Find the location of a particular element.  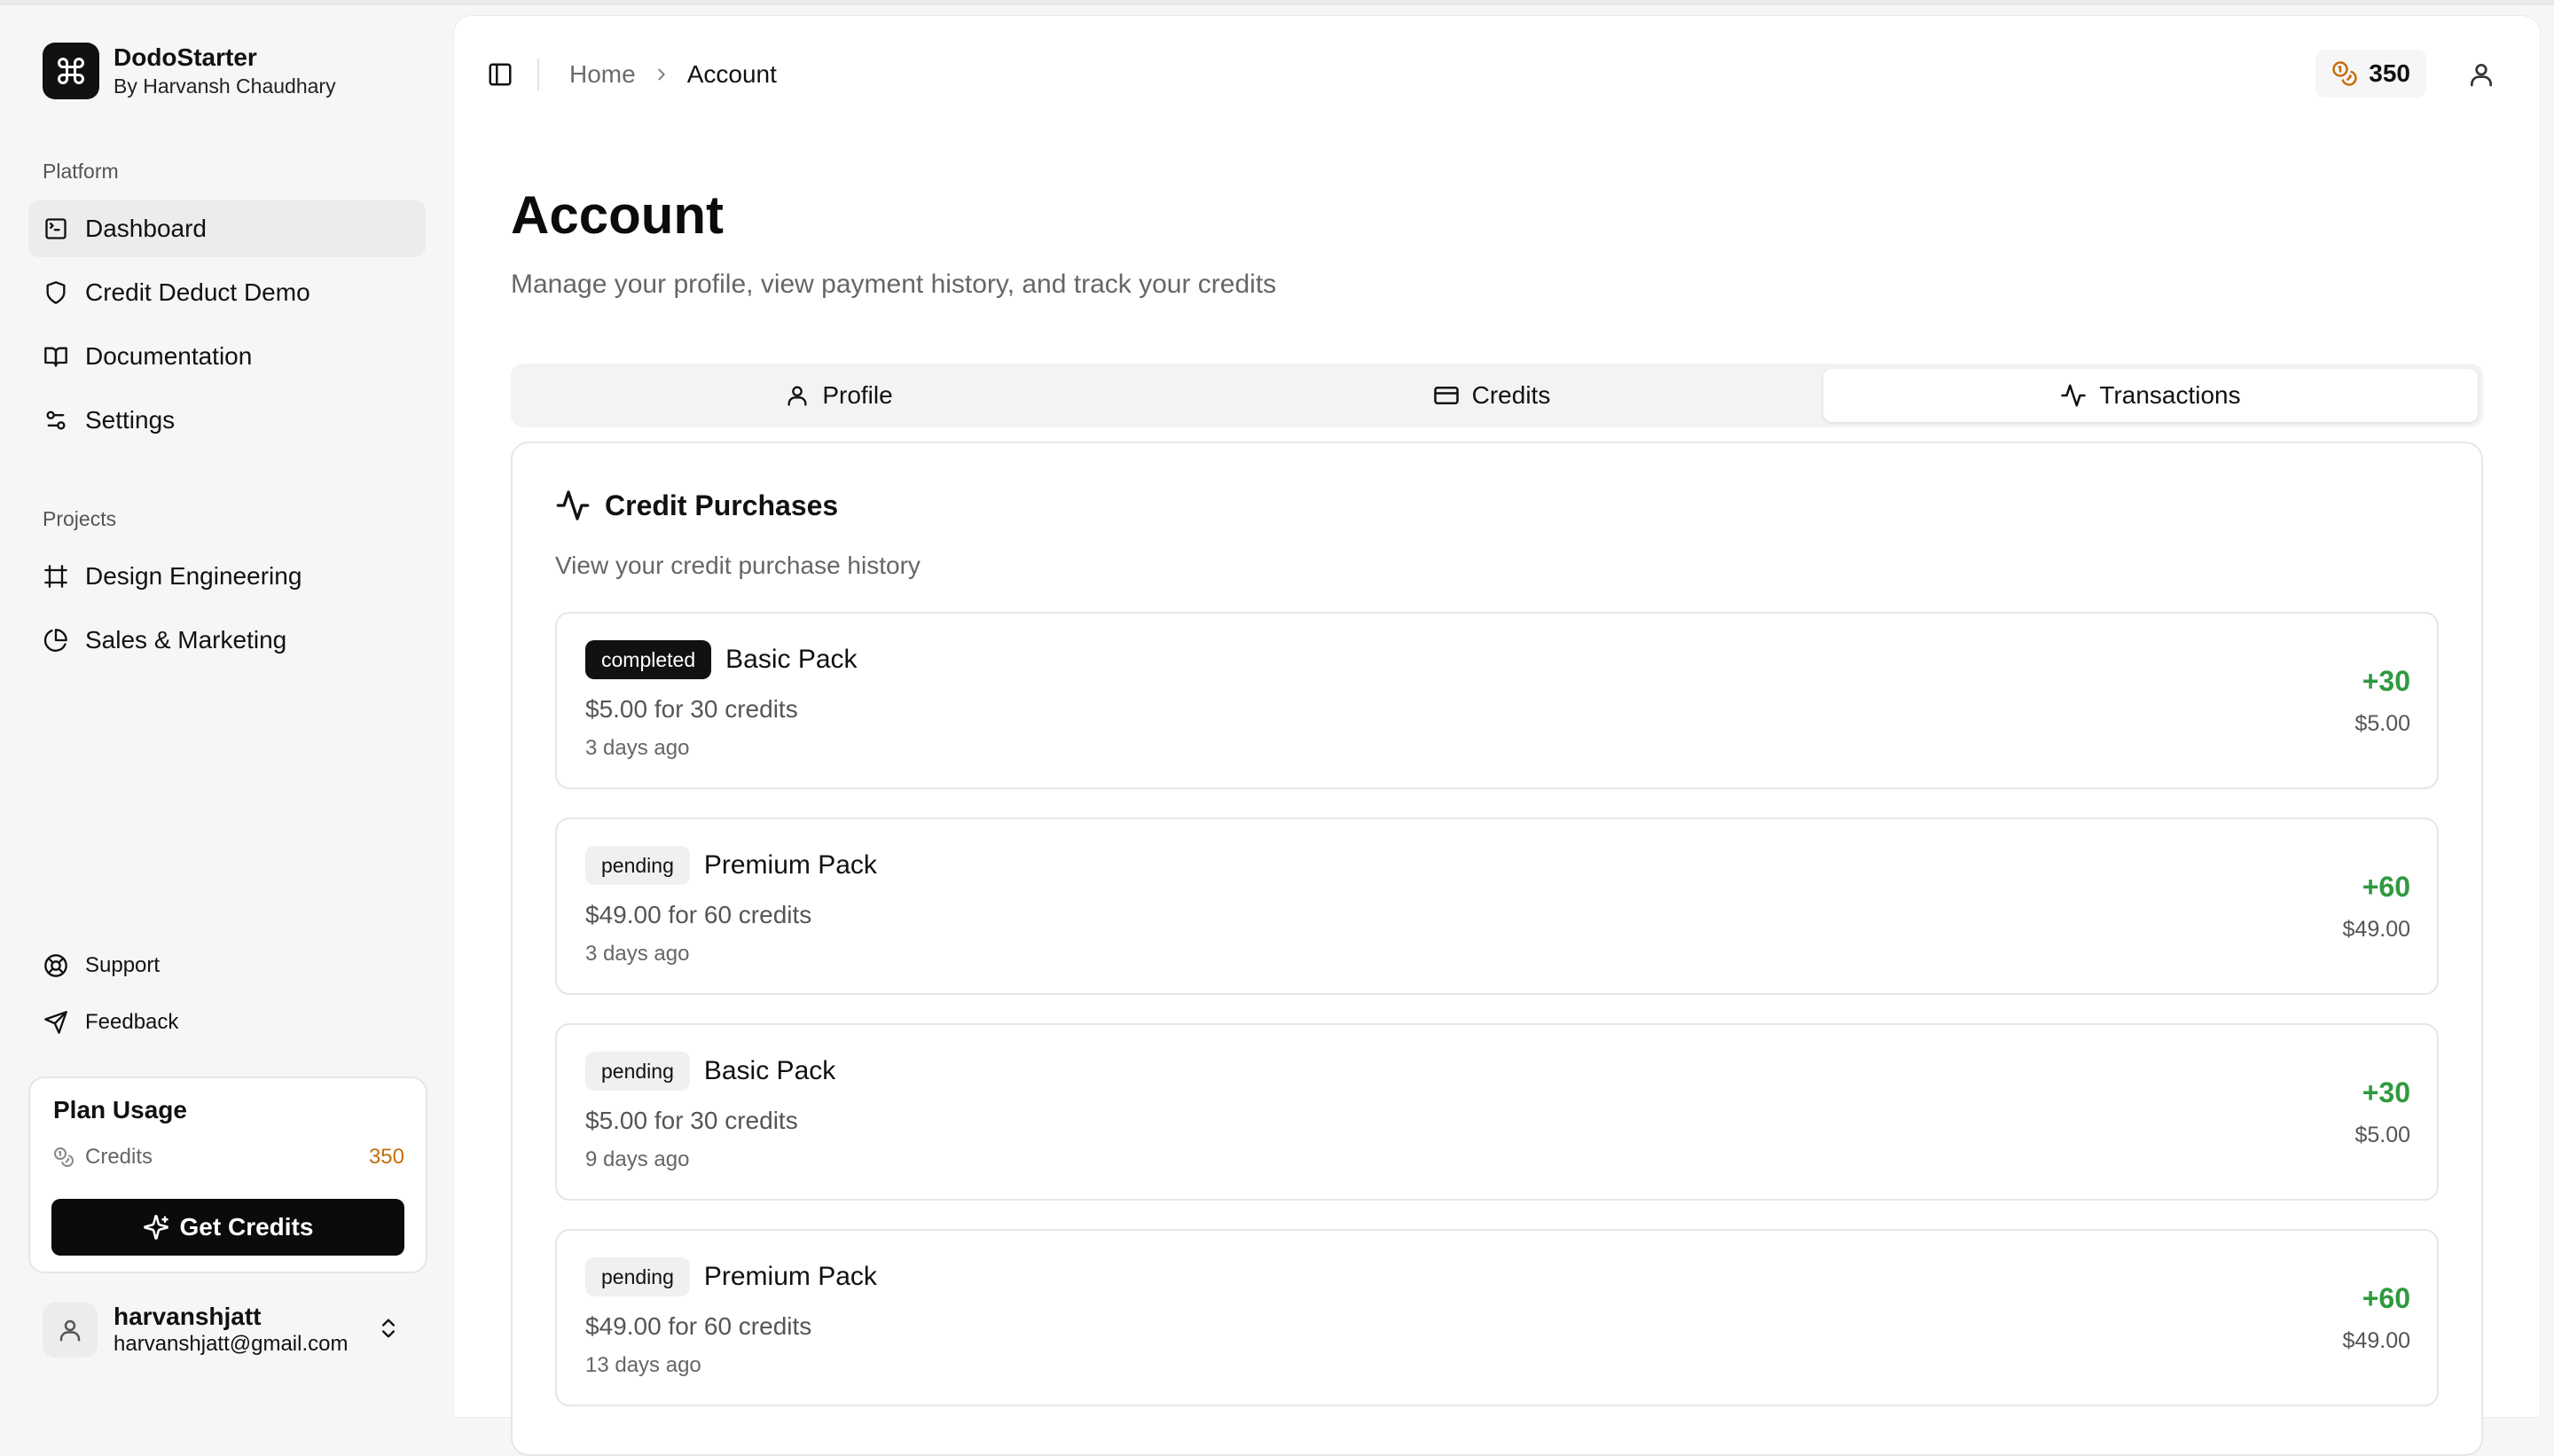

breadcrumb-home-link: Home is located at coordinates (602, 74).